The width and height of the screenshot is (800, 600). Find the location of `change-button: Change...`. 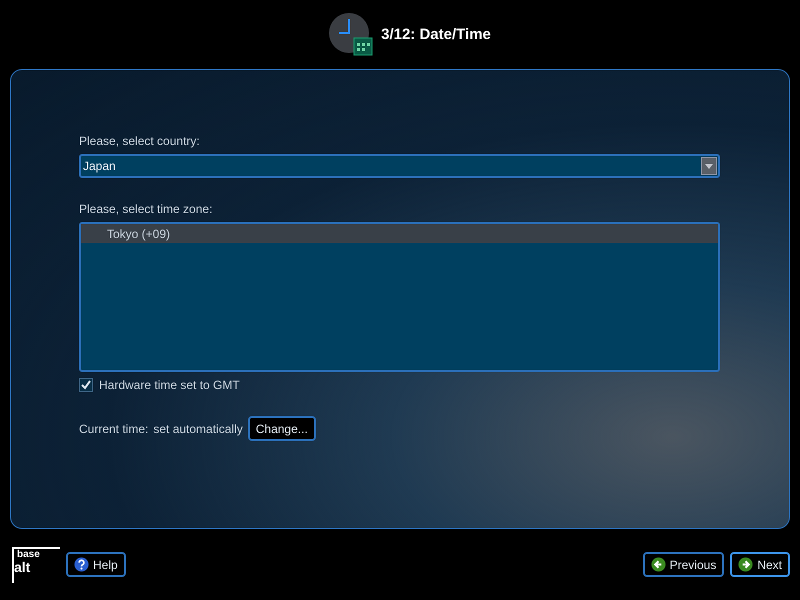

change-button: Change... is located at coordinates (282, 428).